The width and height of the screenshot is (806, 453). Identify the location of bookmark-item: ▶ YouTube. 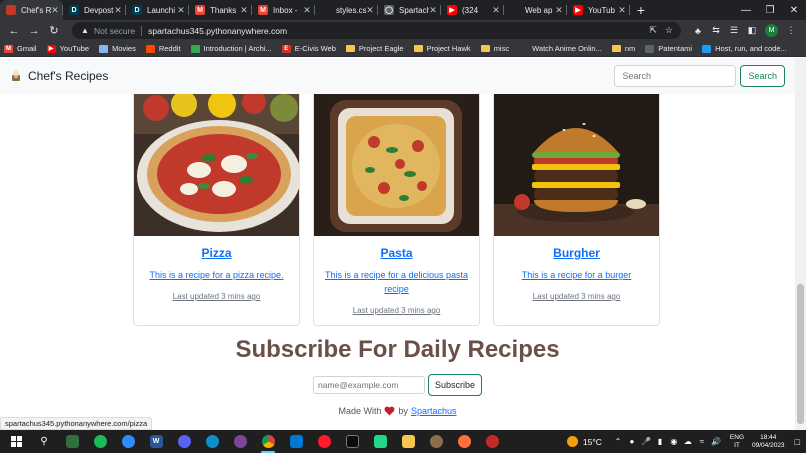
(67, 48).